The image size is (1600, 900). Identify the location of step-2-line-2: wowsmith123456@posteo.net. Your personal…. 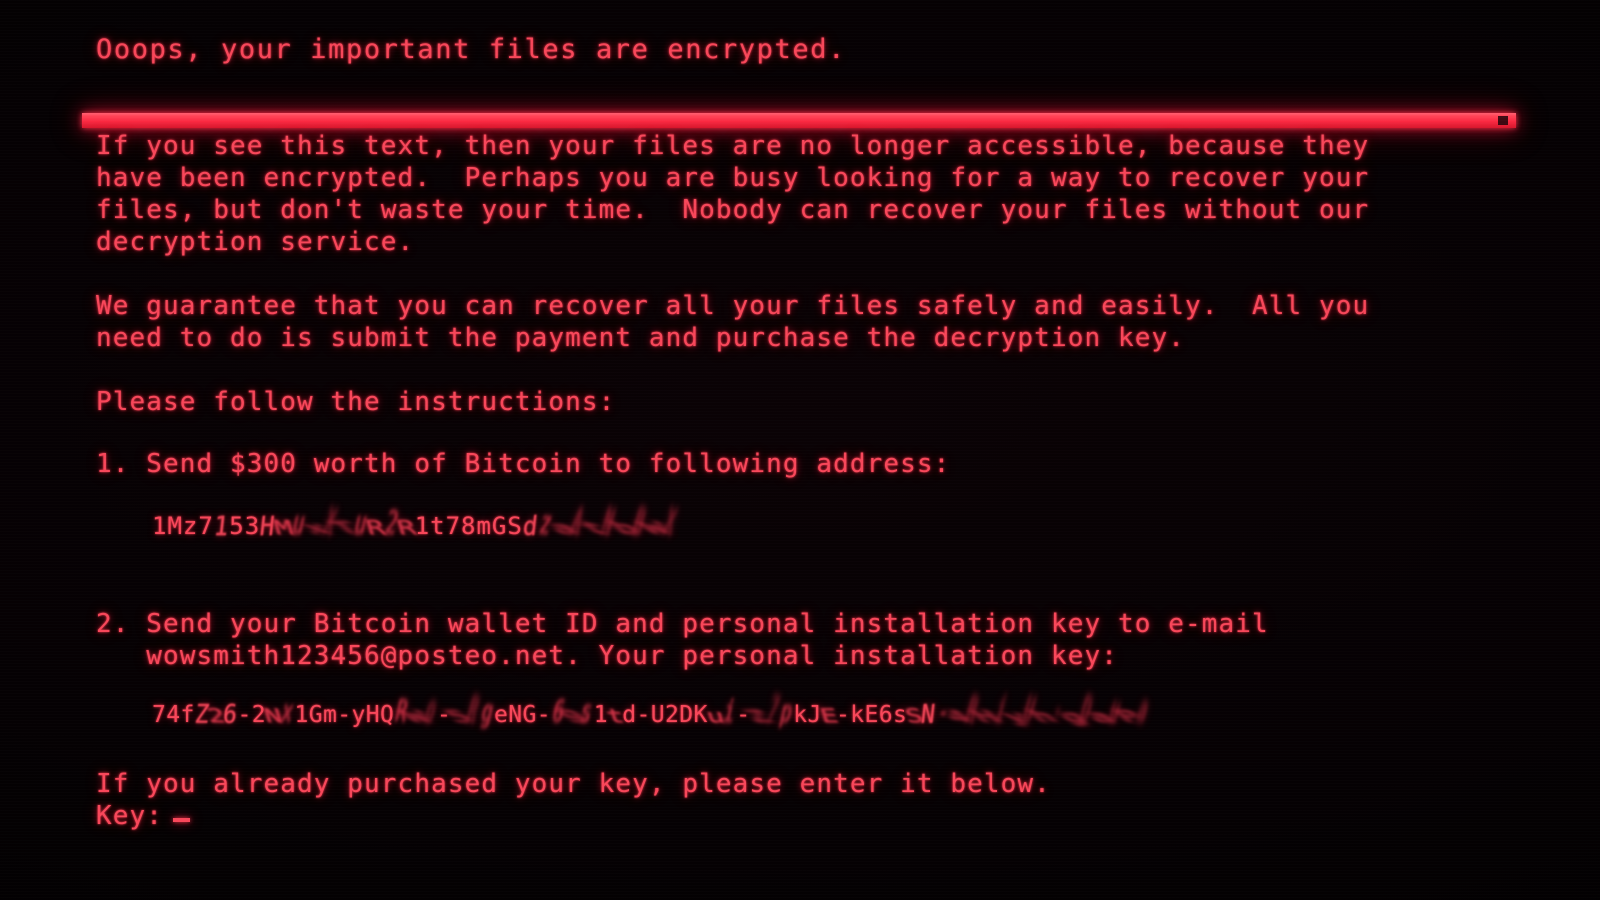
(607, 656).